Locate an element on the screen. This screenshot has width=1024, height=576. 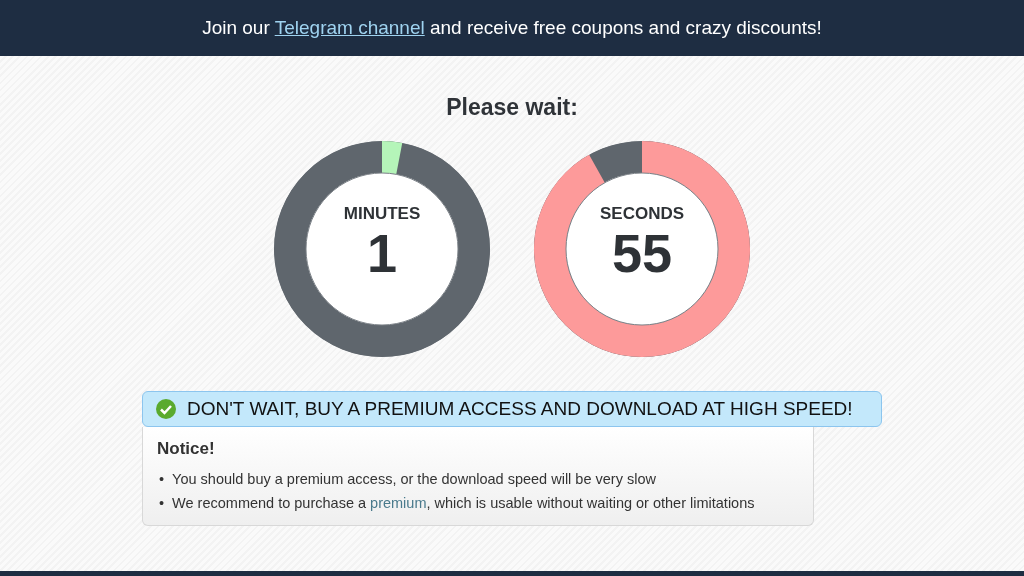
notice-item: We recommend to purchase a premium, which is usable without waiting or other limitations is located at coordinates (463, 503).